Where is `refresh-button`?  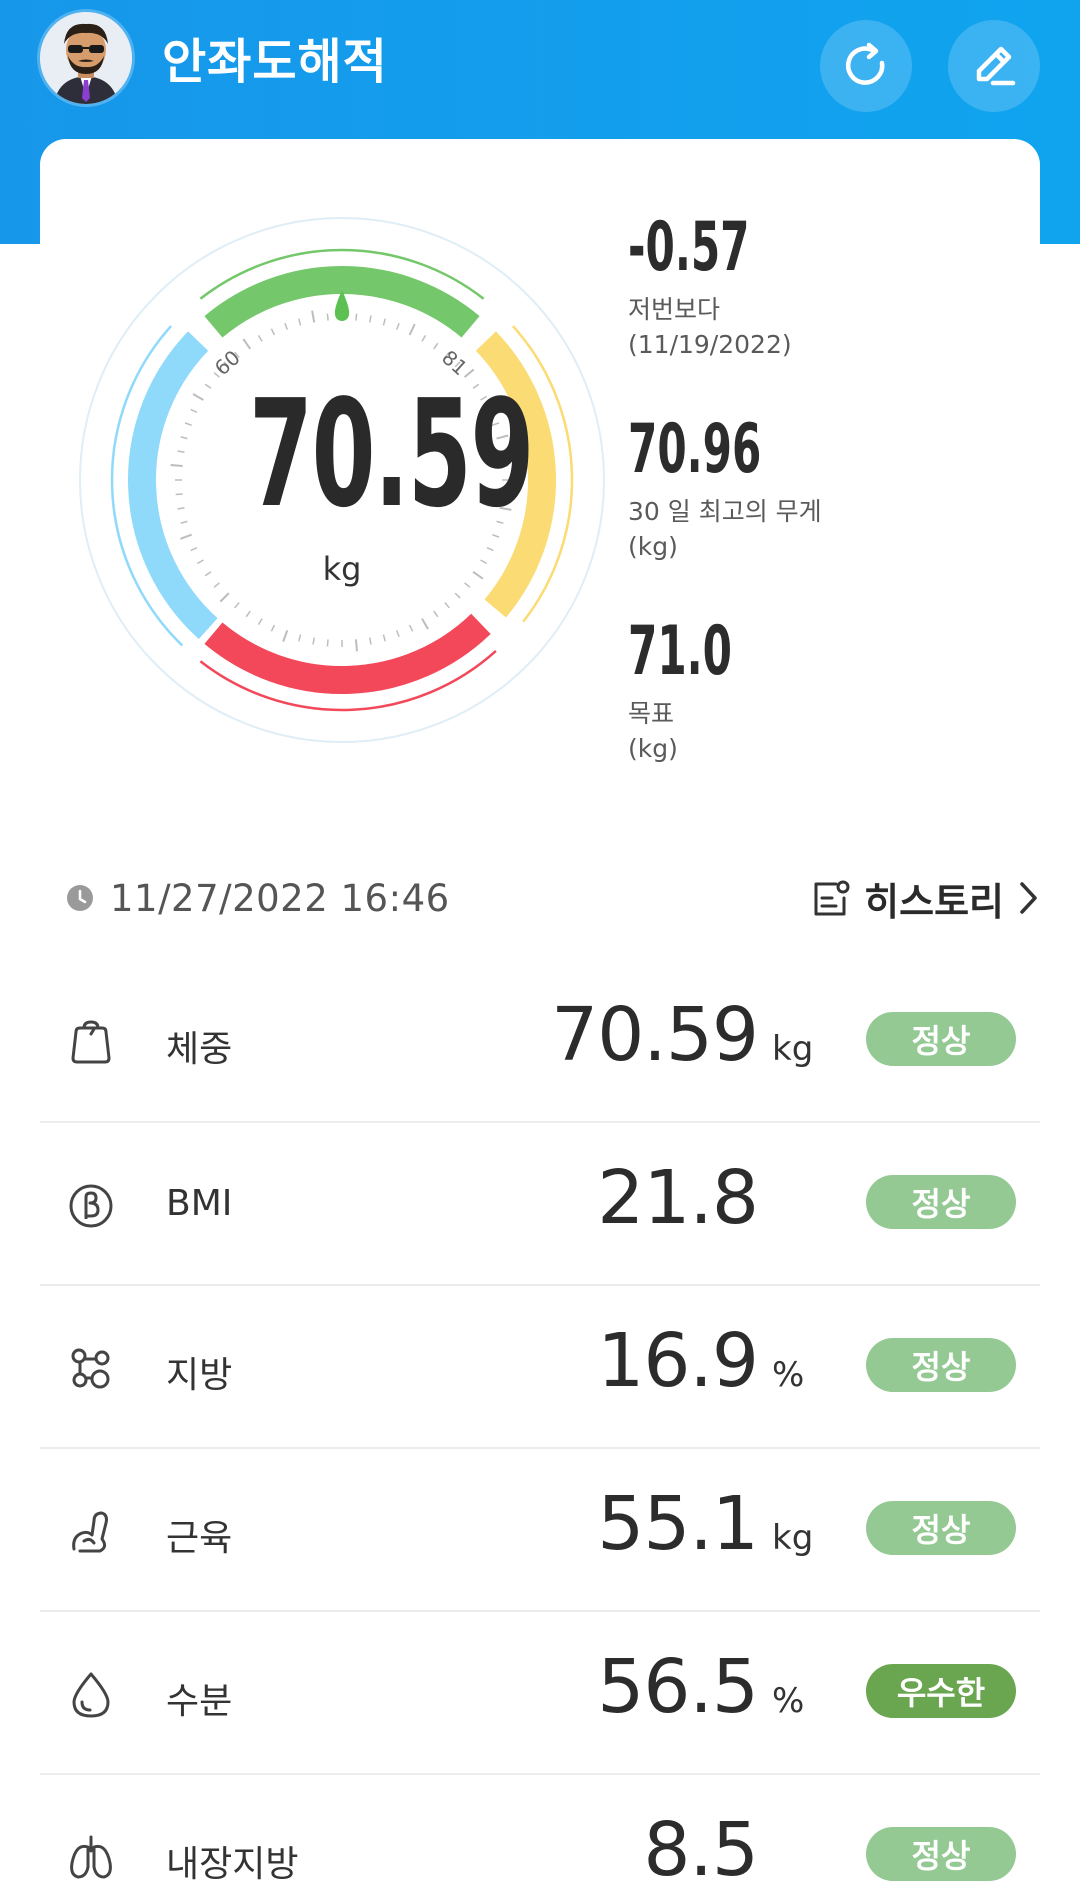 refresh-button is located at coordinates (866, 66).